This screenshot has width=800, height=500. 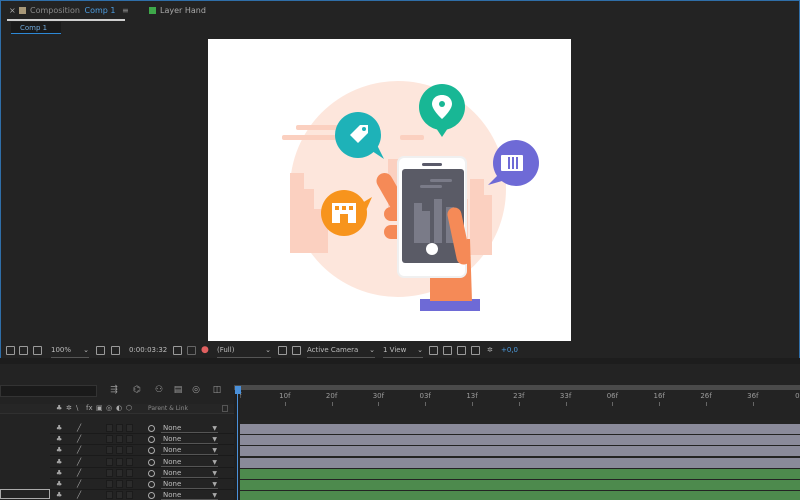 I want to click on lock-icon, so click(x=22, y=10).